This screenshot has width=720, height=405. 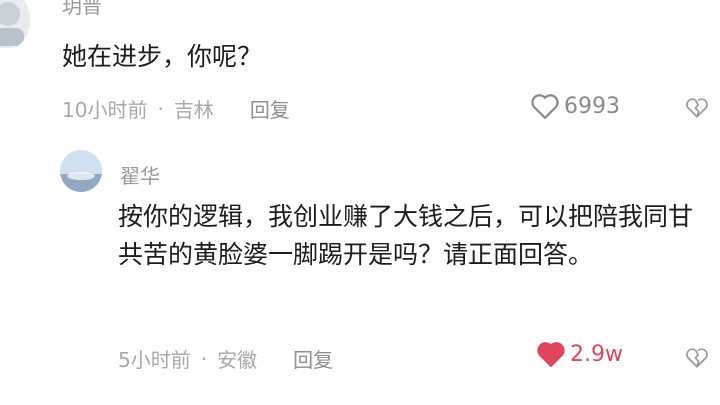 I want to click on like-count: 2.9w, so click(x=596, y=354).